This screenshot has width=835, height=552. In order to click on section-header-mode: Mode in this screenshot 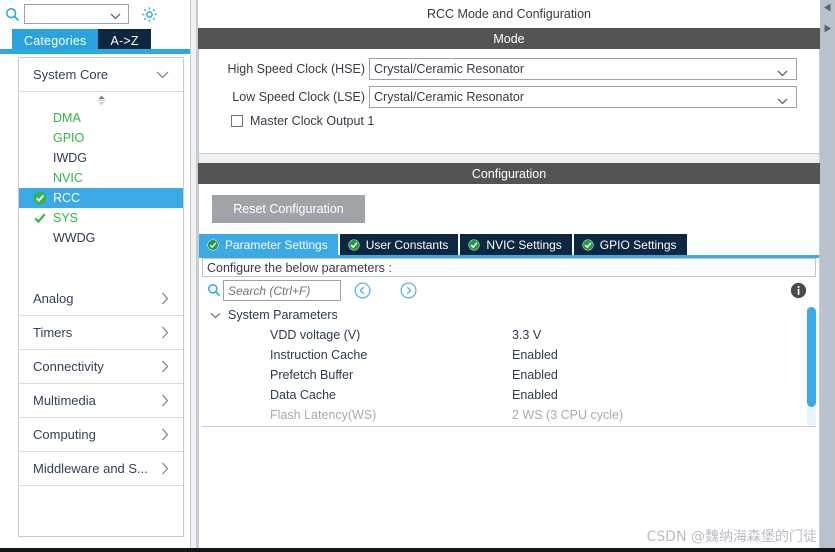, I will do `click(509, 38)`.